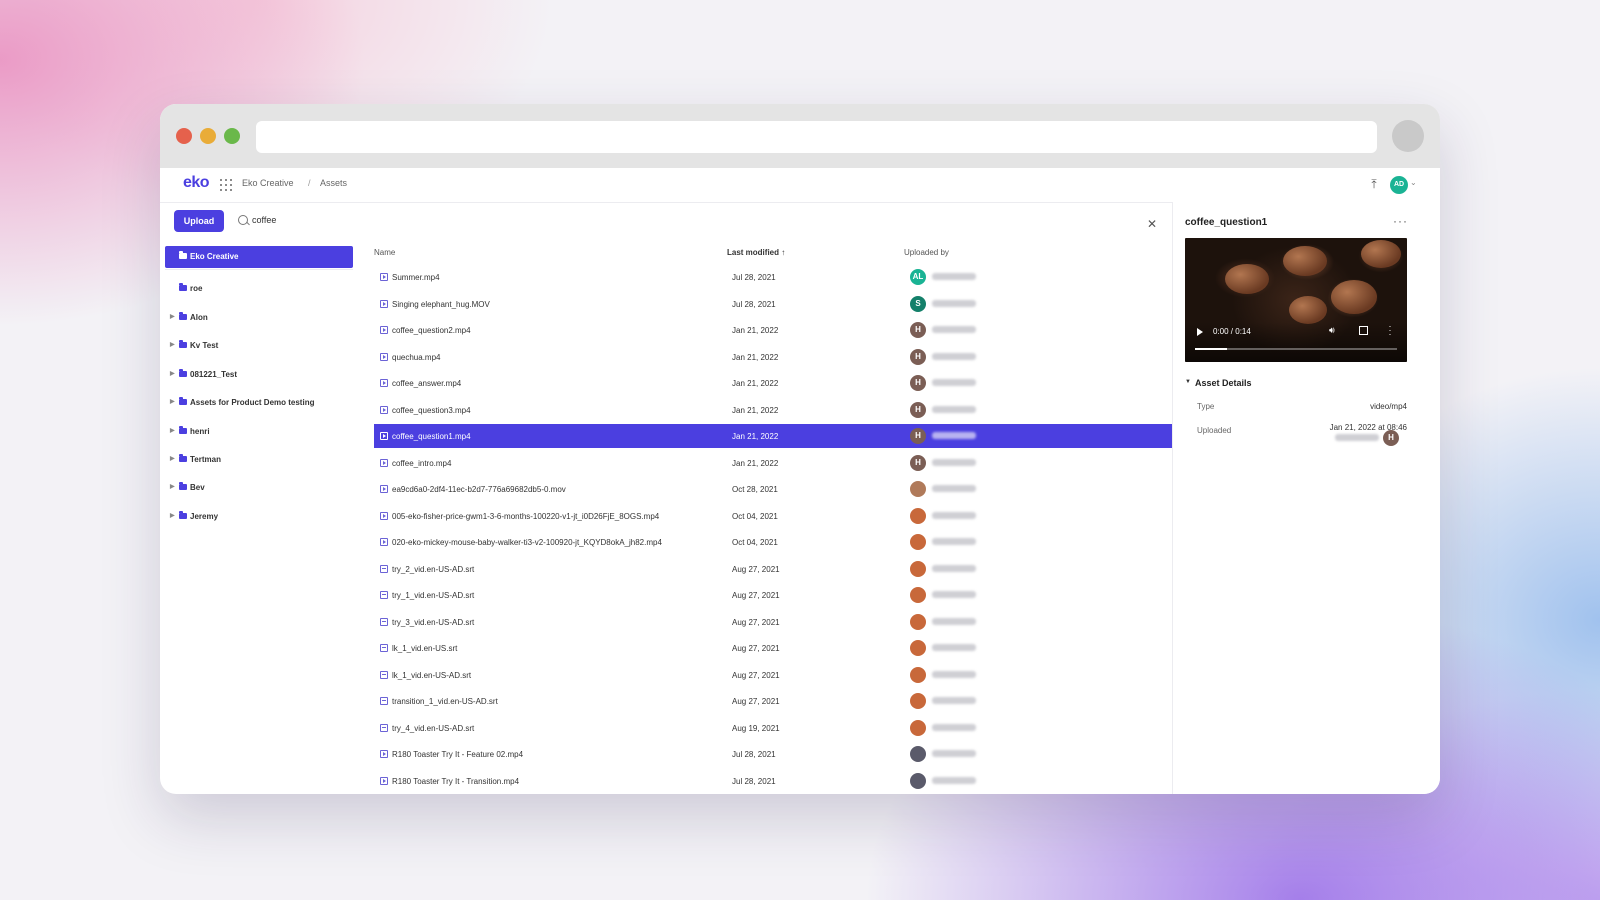 The image size is (1600, 900). What do you see at coordinates (226, 185) in the screenshot?
I see `apps-grid-icon` at bounding box center [226, 185].